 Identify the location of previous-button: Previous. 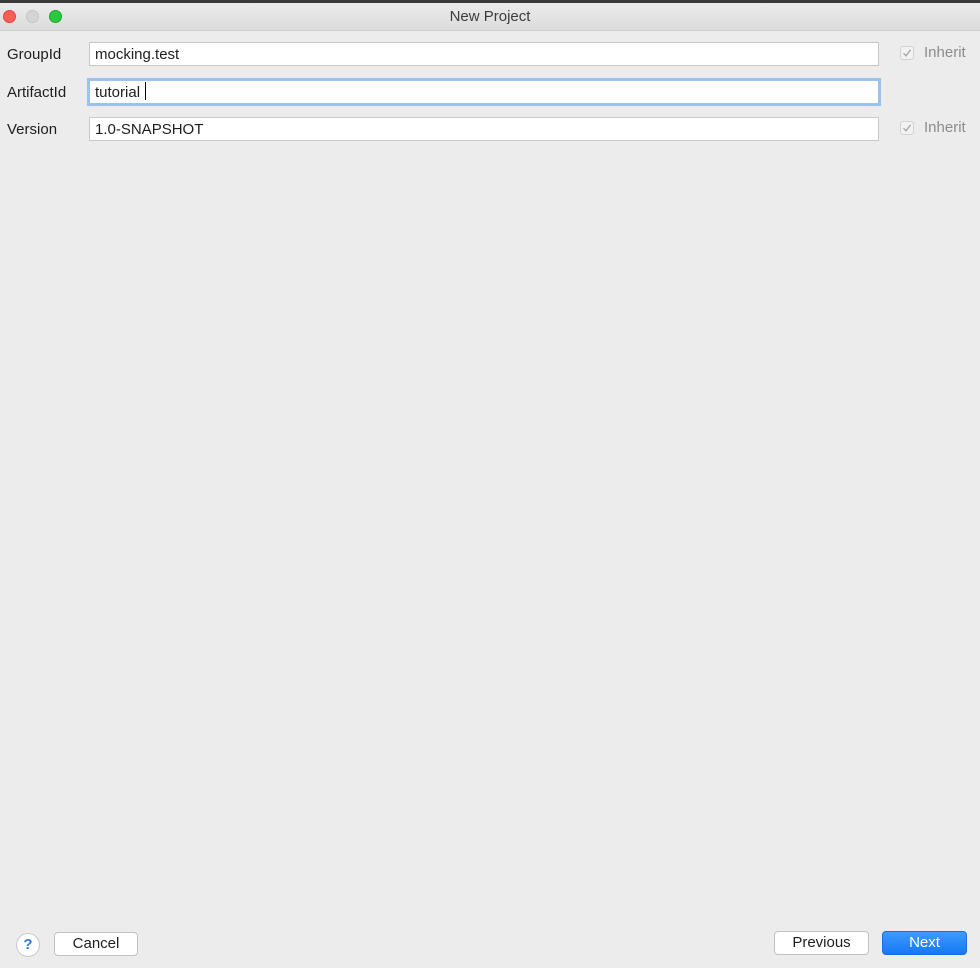
(821, 943).